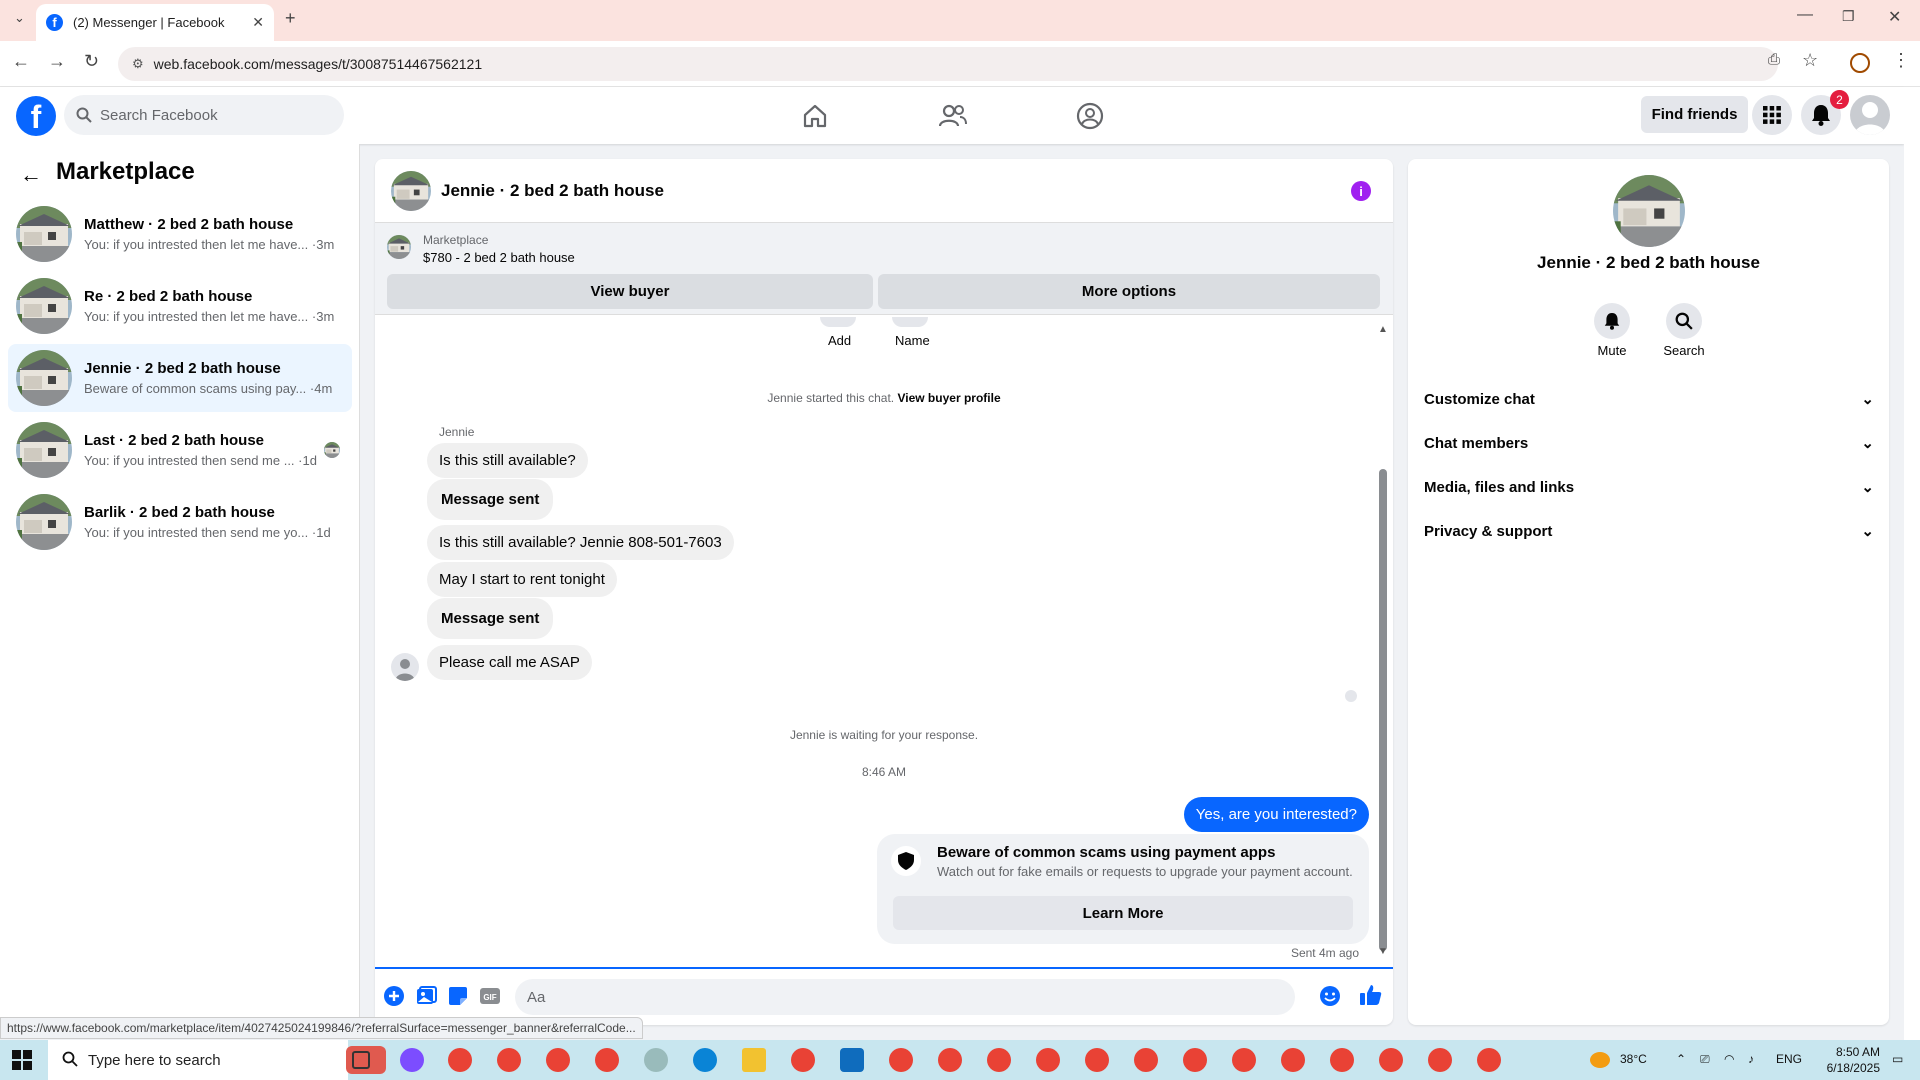 The height and width of the screenshot is (1080, 1920). Describe the element at coordinates (1612, 321) in the screenshot. I see `mute-bell-icon` at that location.